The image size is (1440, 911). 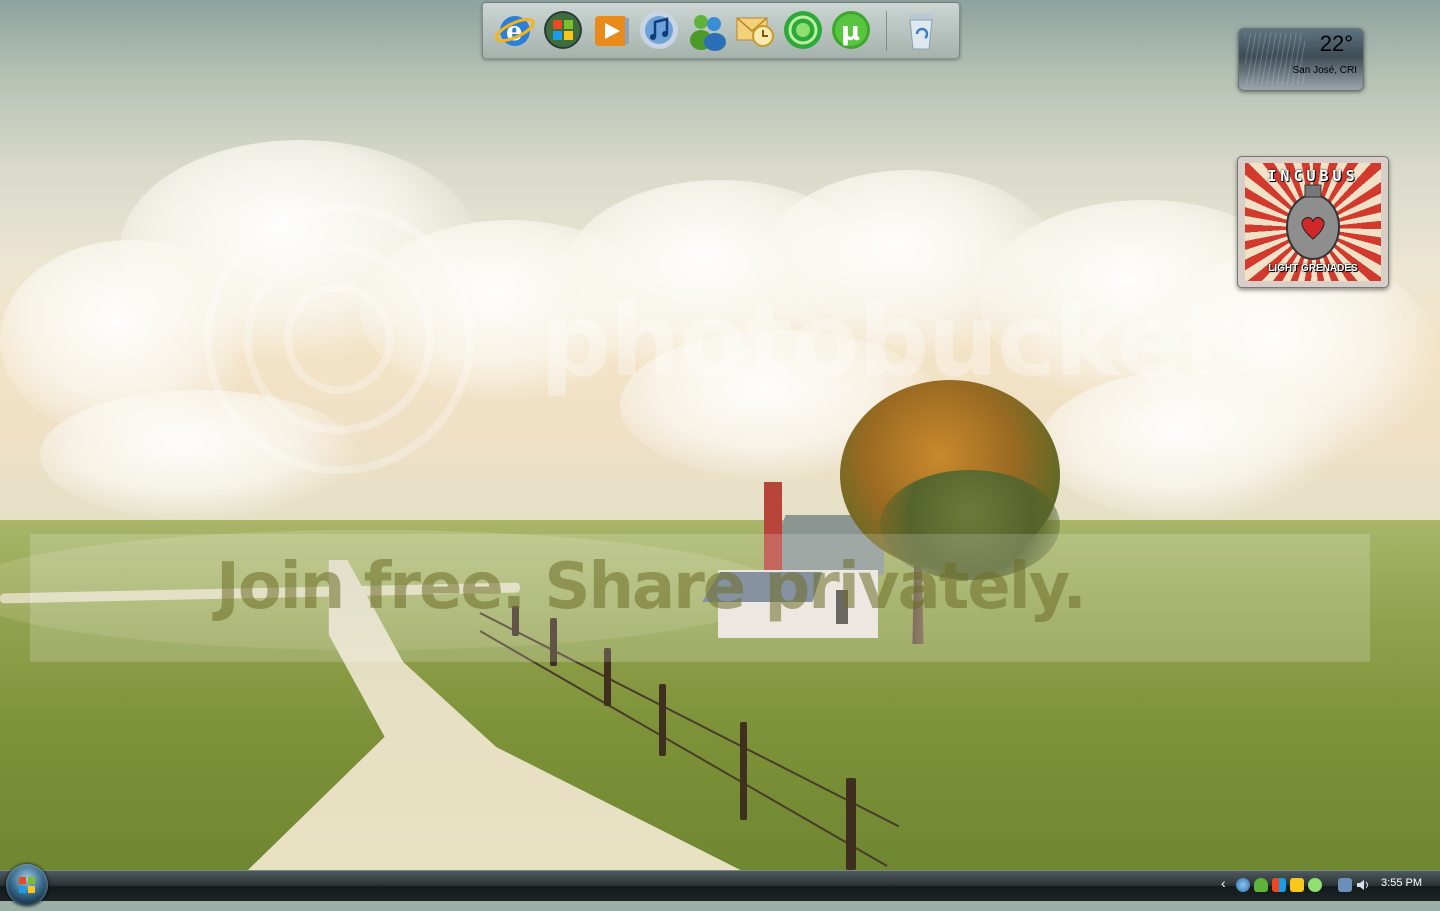 What do you see at coordinates (1363, 885) in the screenshot?
I see `volume-icon` at bounding box center [1363, 885].